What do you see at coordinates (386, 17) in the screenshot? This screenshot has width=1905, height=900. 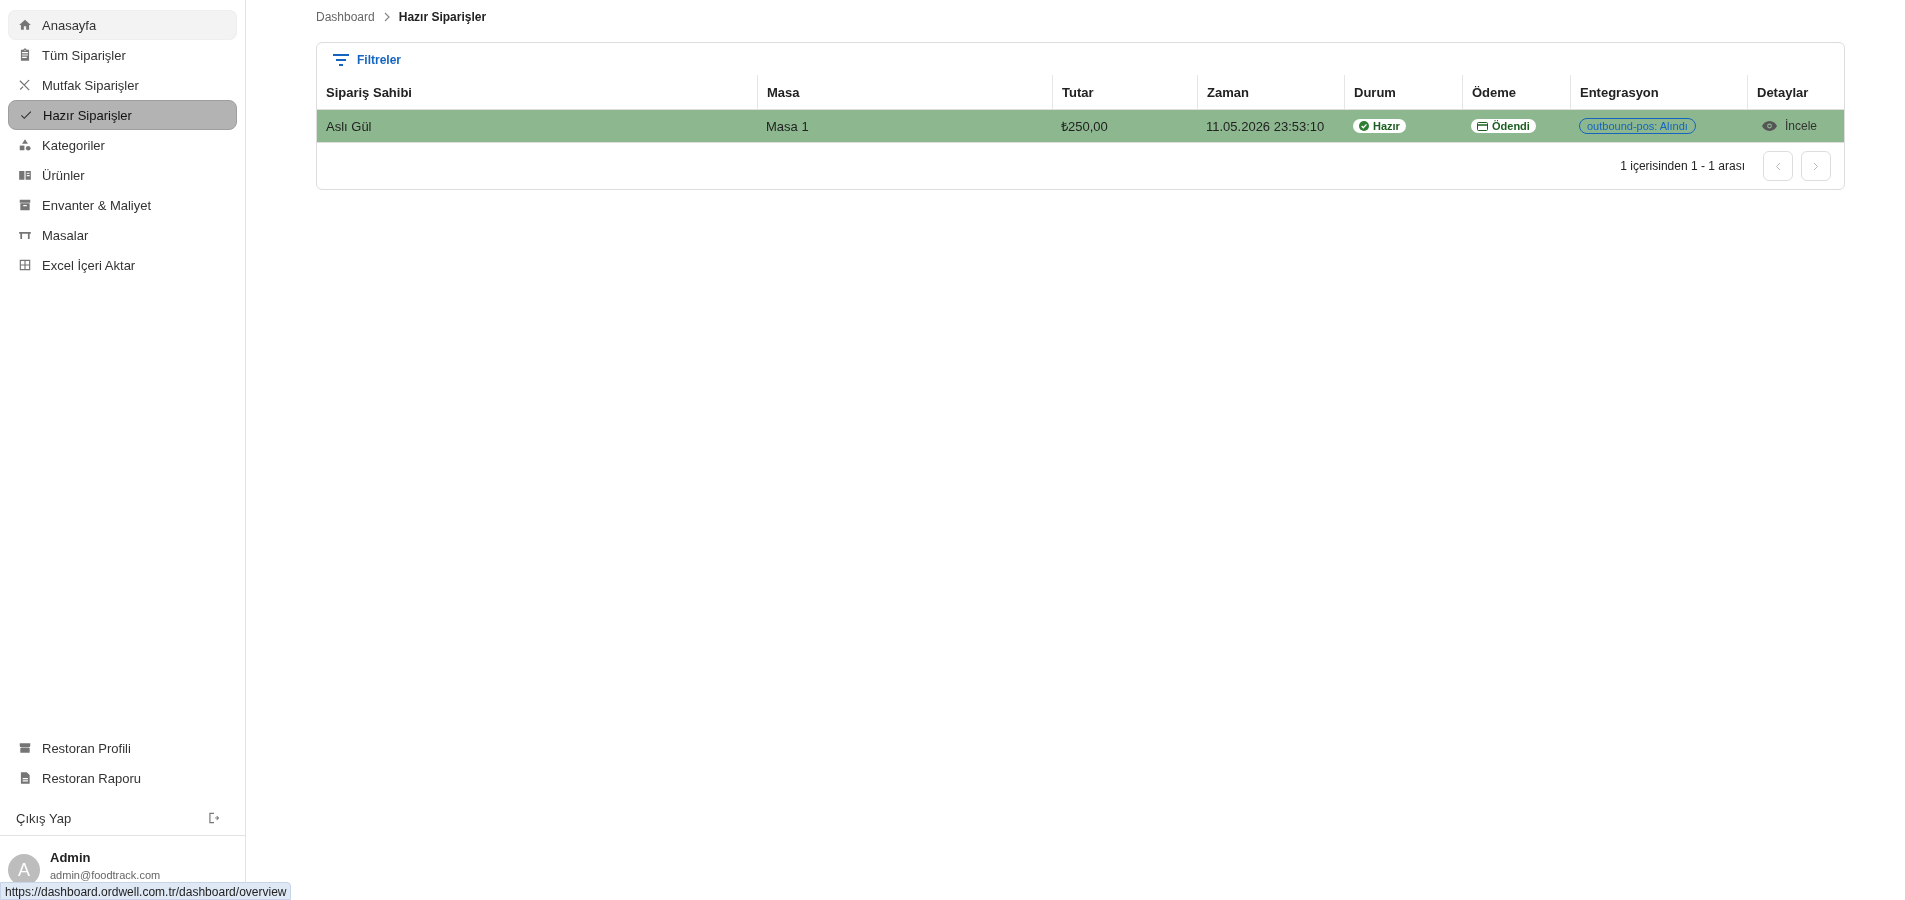 I see `chevron-icon` at bounding box center [386, 17].